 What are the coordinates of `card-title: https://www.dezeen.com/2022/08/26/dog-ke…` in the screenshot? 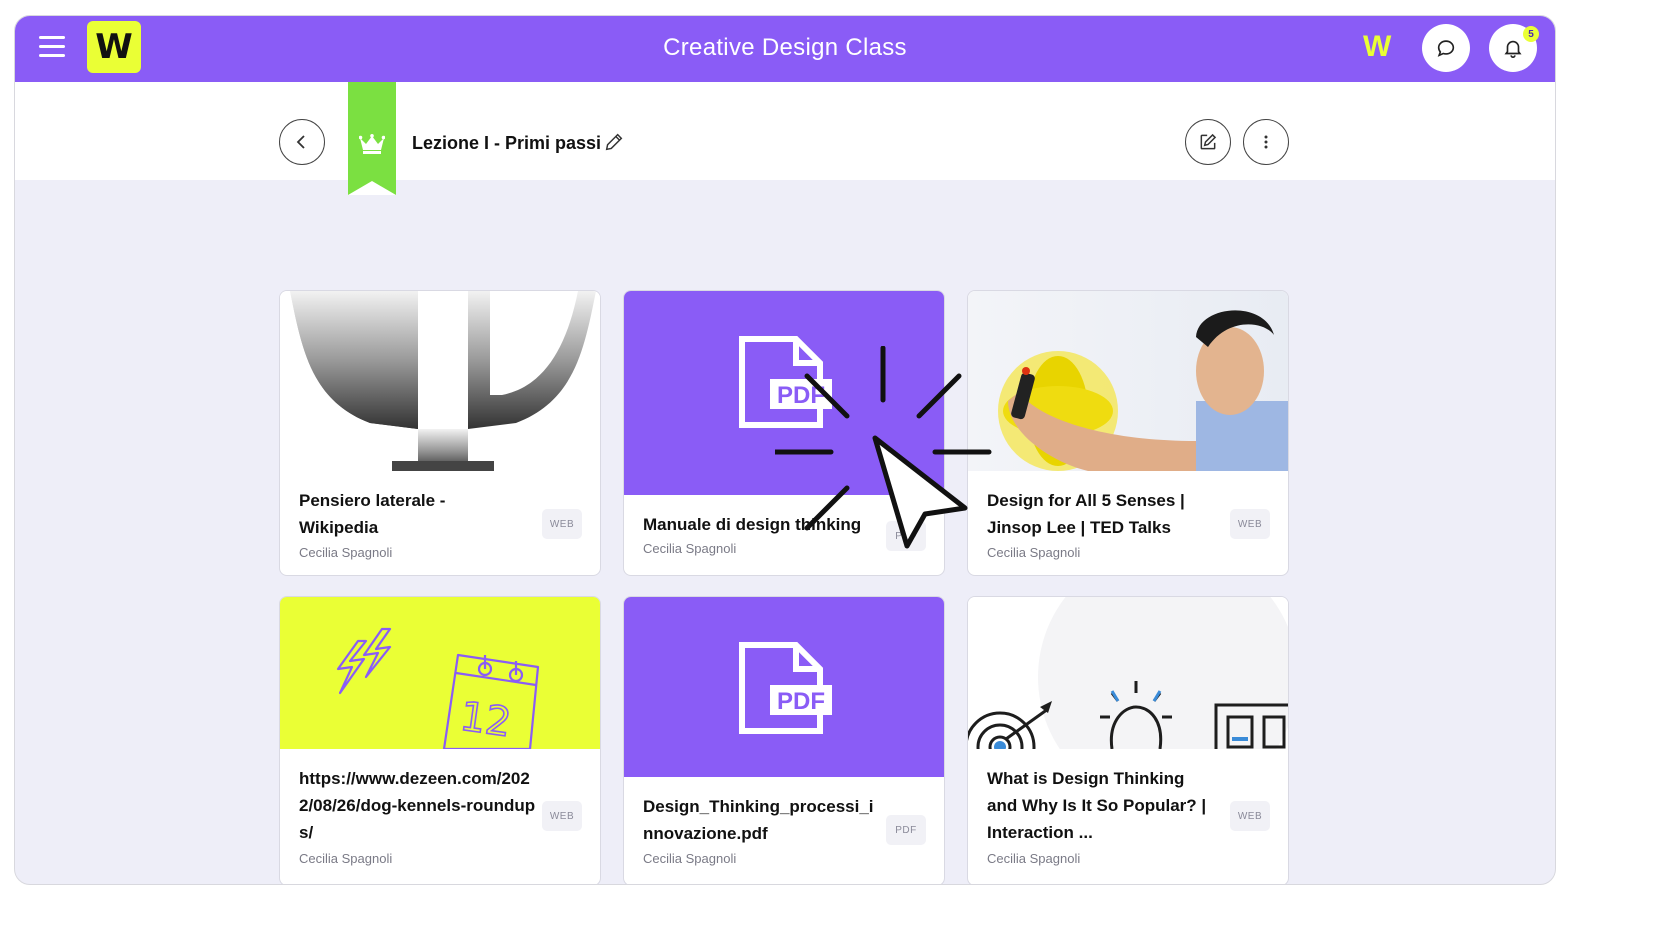 It's located at (417, 805).